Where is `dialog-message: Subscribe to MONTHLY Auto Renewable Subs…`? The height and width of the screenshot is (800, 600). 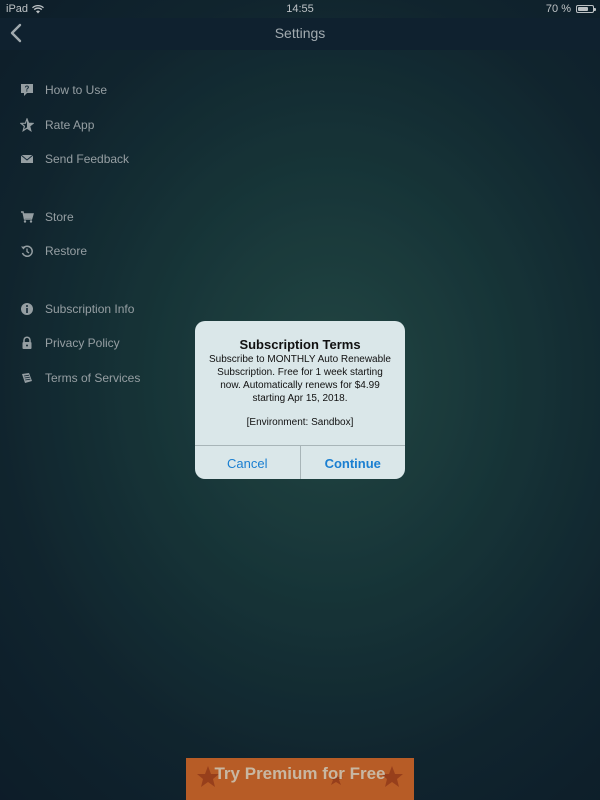 dialog-message: Subscribe to MONTHLY Auto Renewable Subs… is located at coordinates (300, 379).